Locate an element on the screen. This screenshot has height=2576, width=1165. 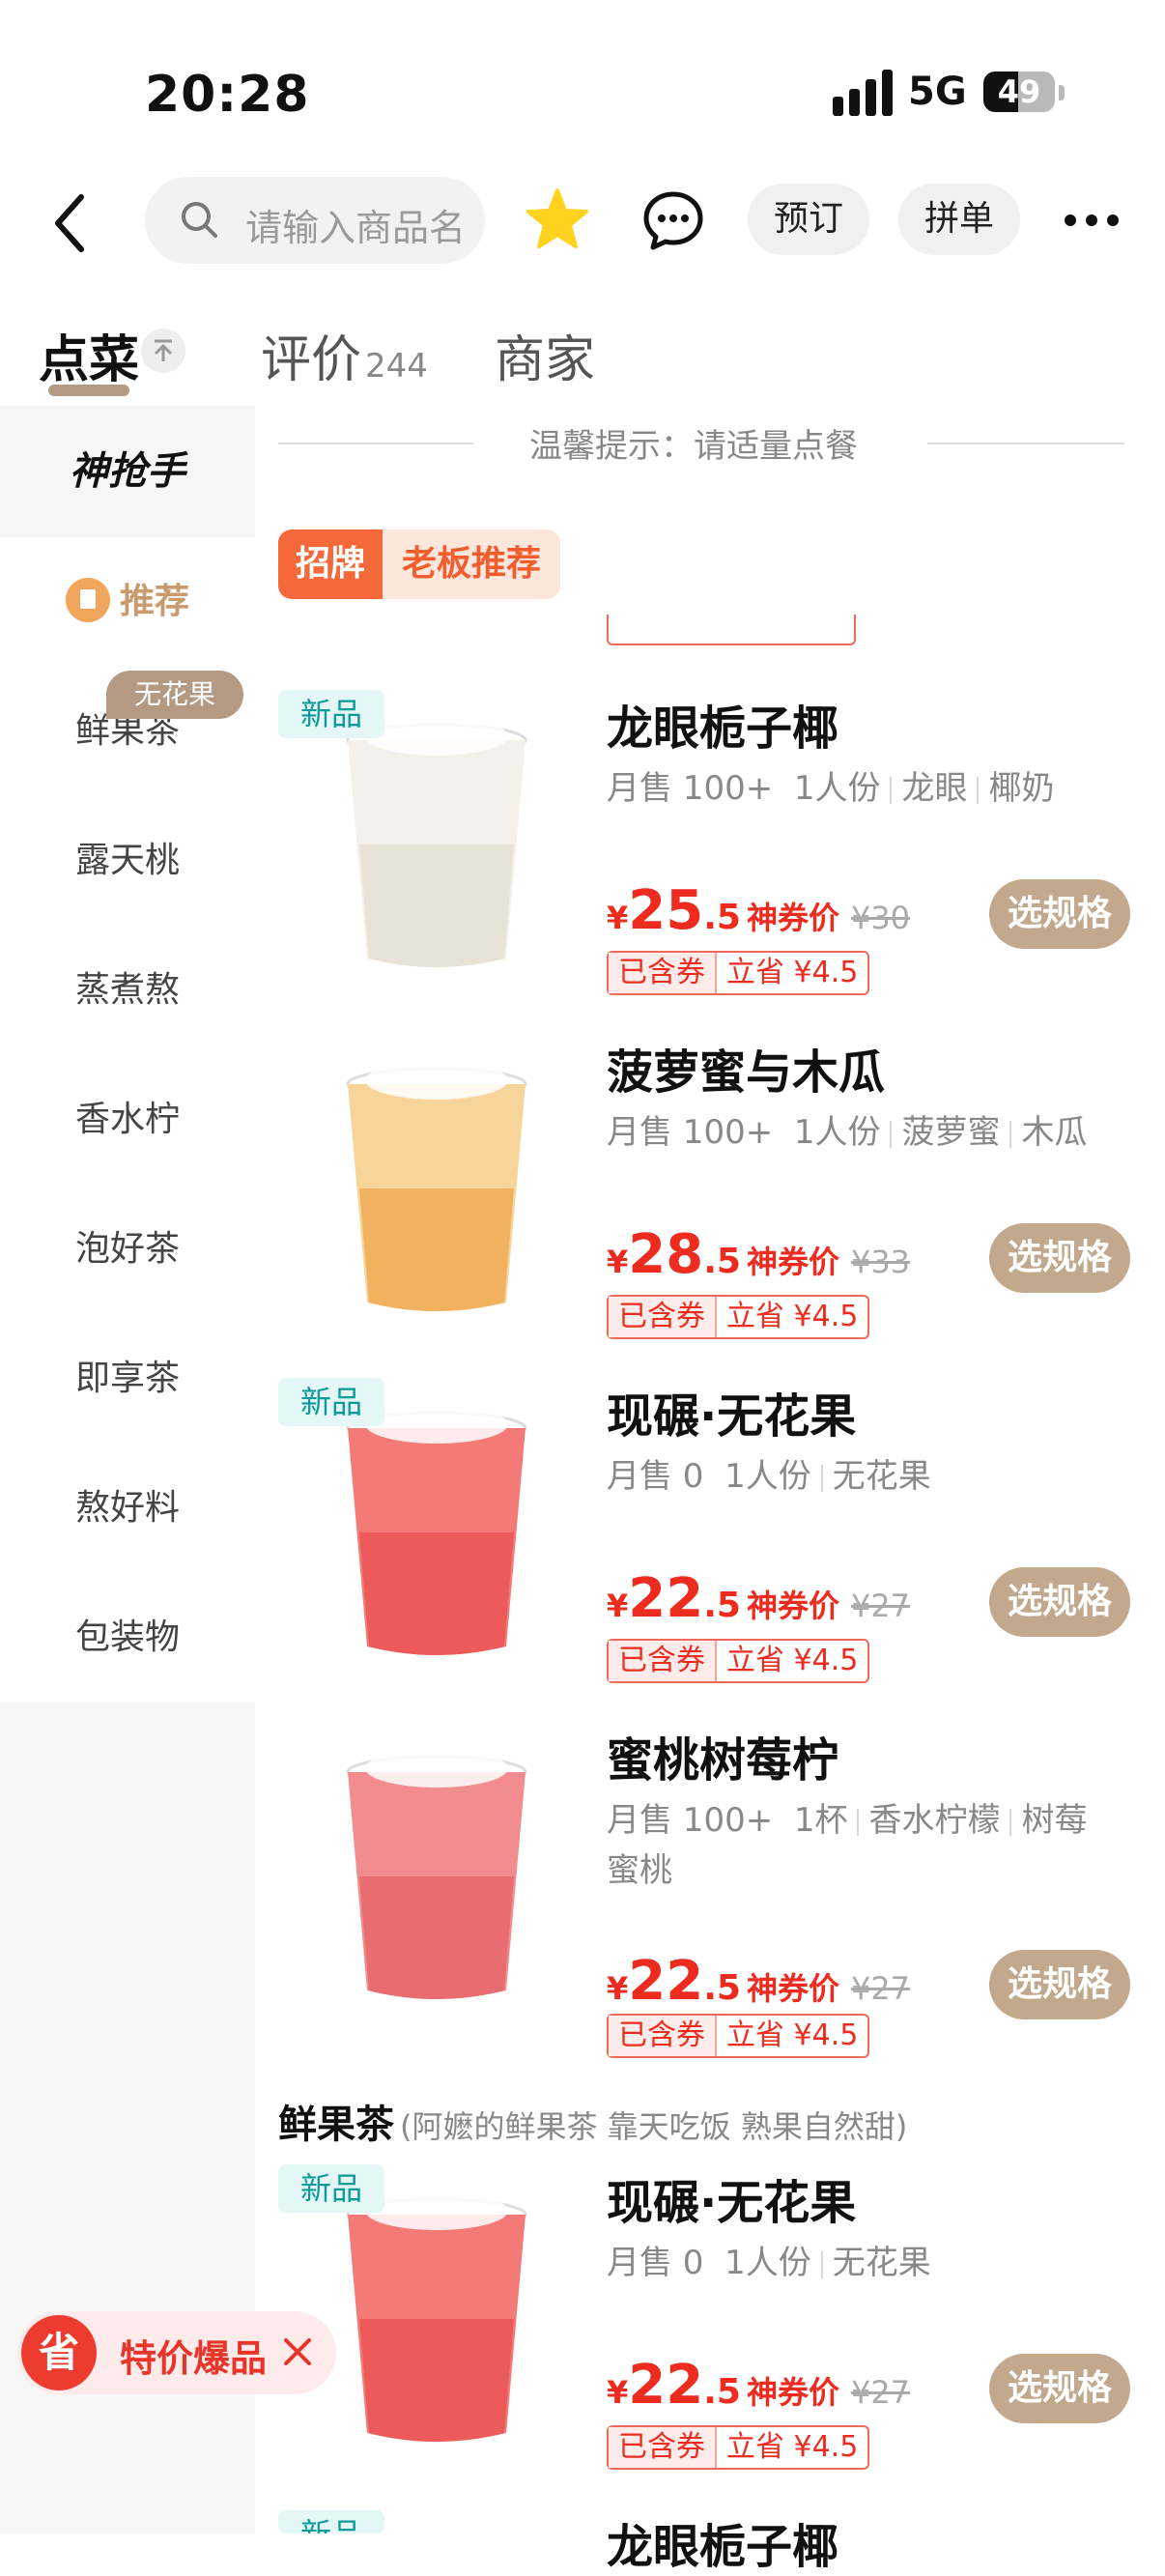
product-meta: 月售 100+ 1杯 香水柠檬 树莓 蜜桃 is located at coordinates (868, 1846).